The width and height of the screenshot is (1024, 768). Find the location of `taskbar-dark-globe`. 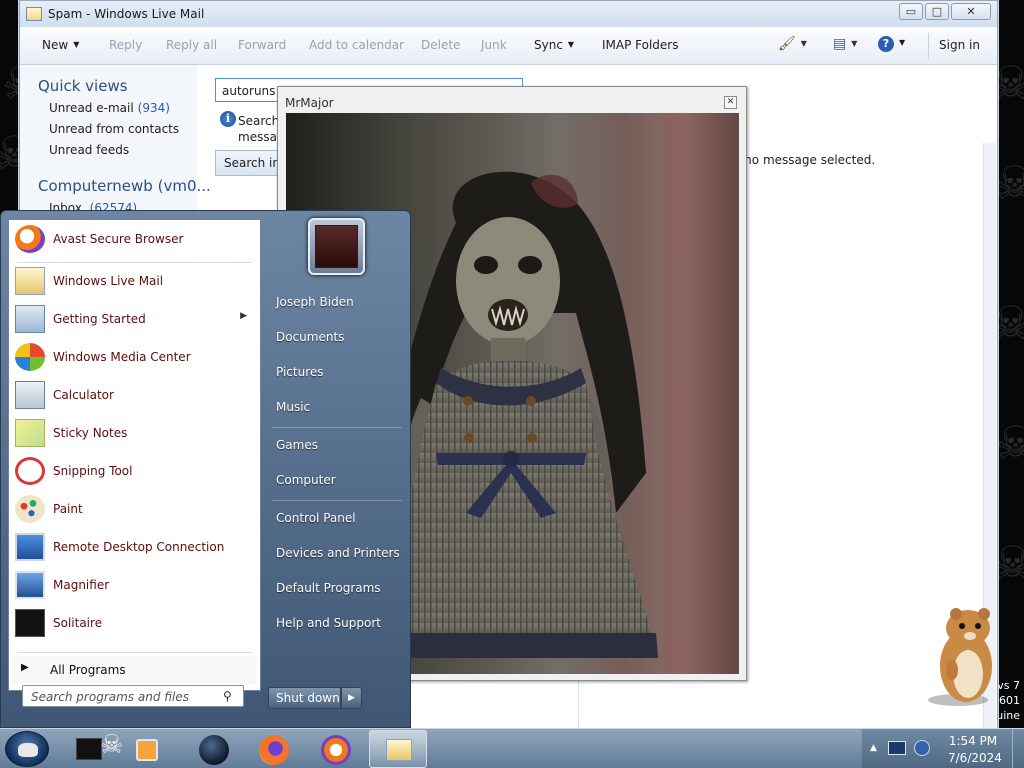

taskbar-dark-globe is located at coordinates (214, 749).